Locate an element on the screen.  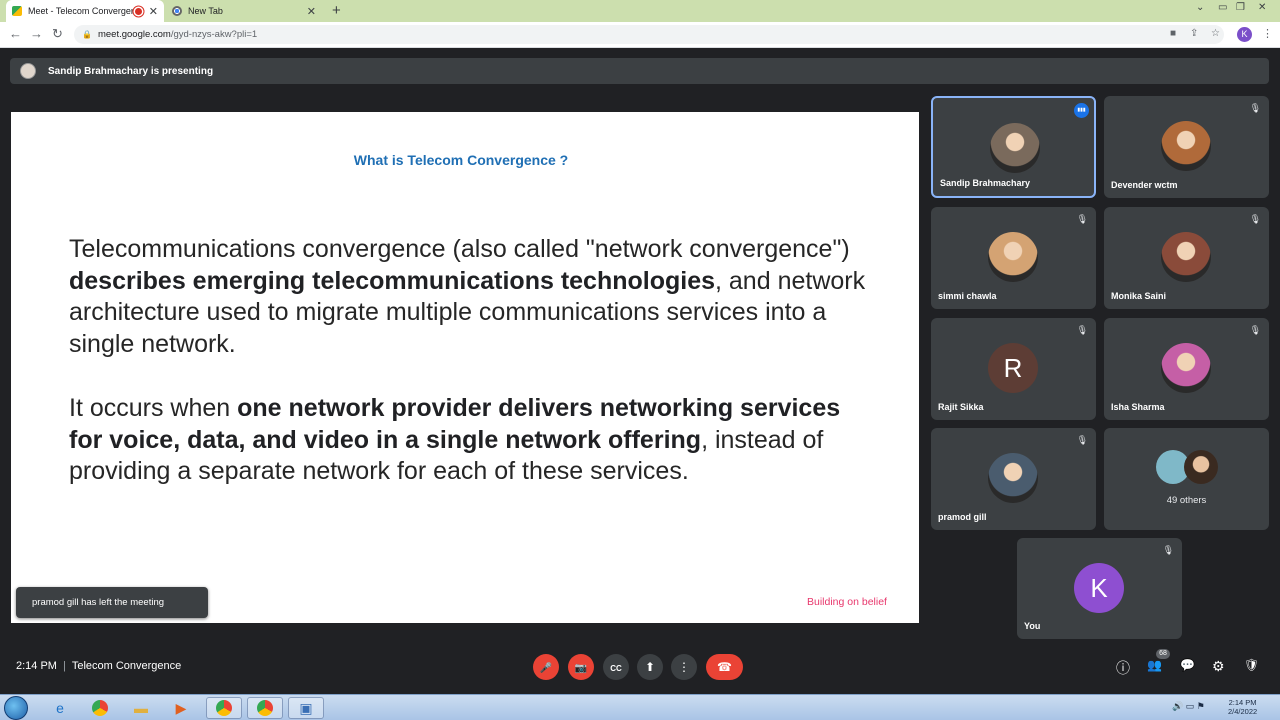
participant-name: Devender wctm is located at coordinates (1144, 185).